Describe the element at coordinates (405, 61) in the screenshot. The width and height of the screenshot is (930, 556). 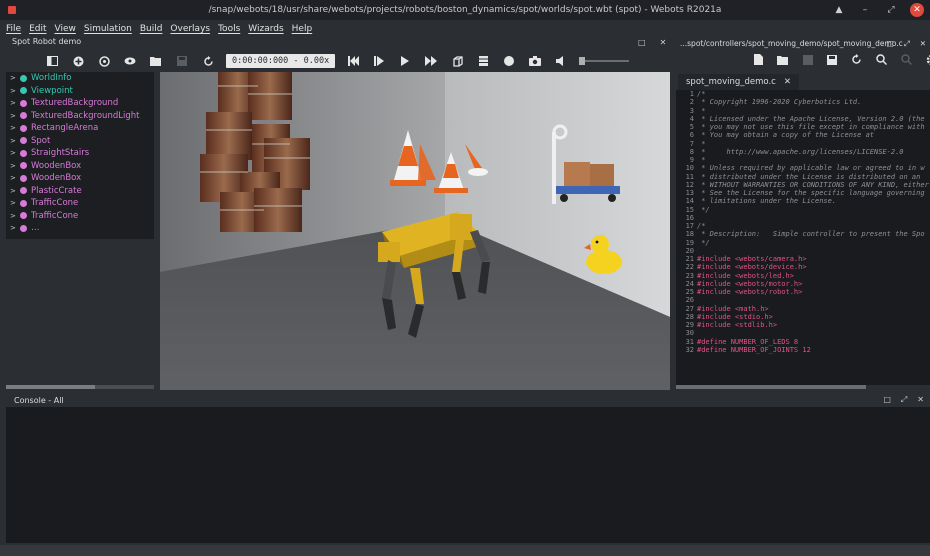
I see `play-icon` at that location.